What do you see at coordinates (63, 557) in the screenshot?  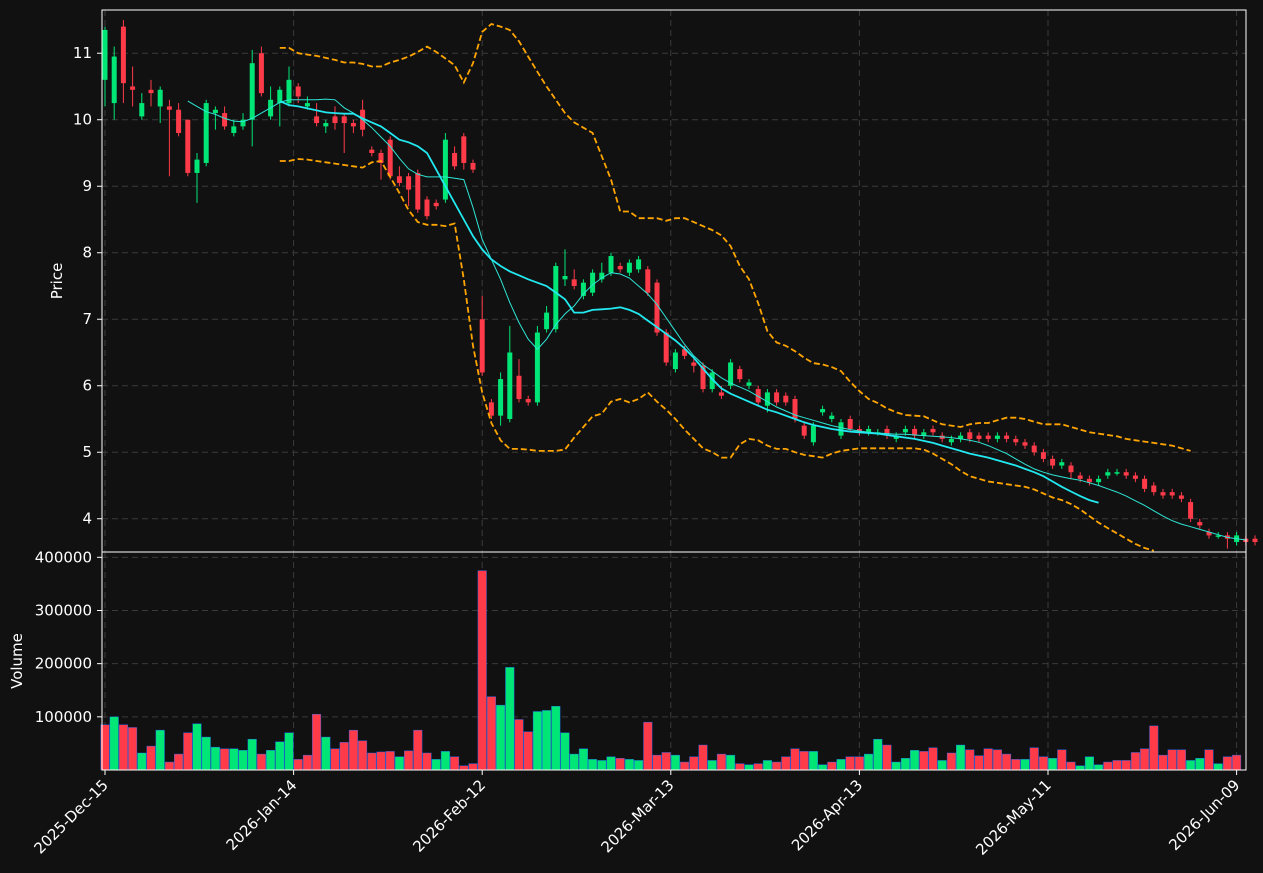 I see `volume-tick-label: 400000` at bounding box center [63, 557].